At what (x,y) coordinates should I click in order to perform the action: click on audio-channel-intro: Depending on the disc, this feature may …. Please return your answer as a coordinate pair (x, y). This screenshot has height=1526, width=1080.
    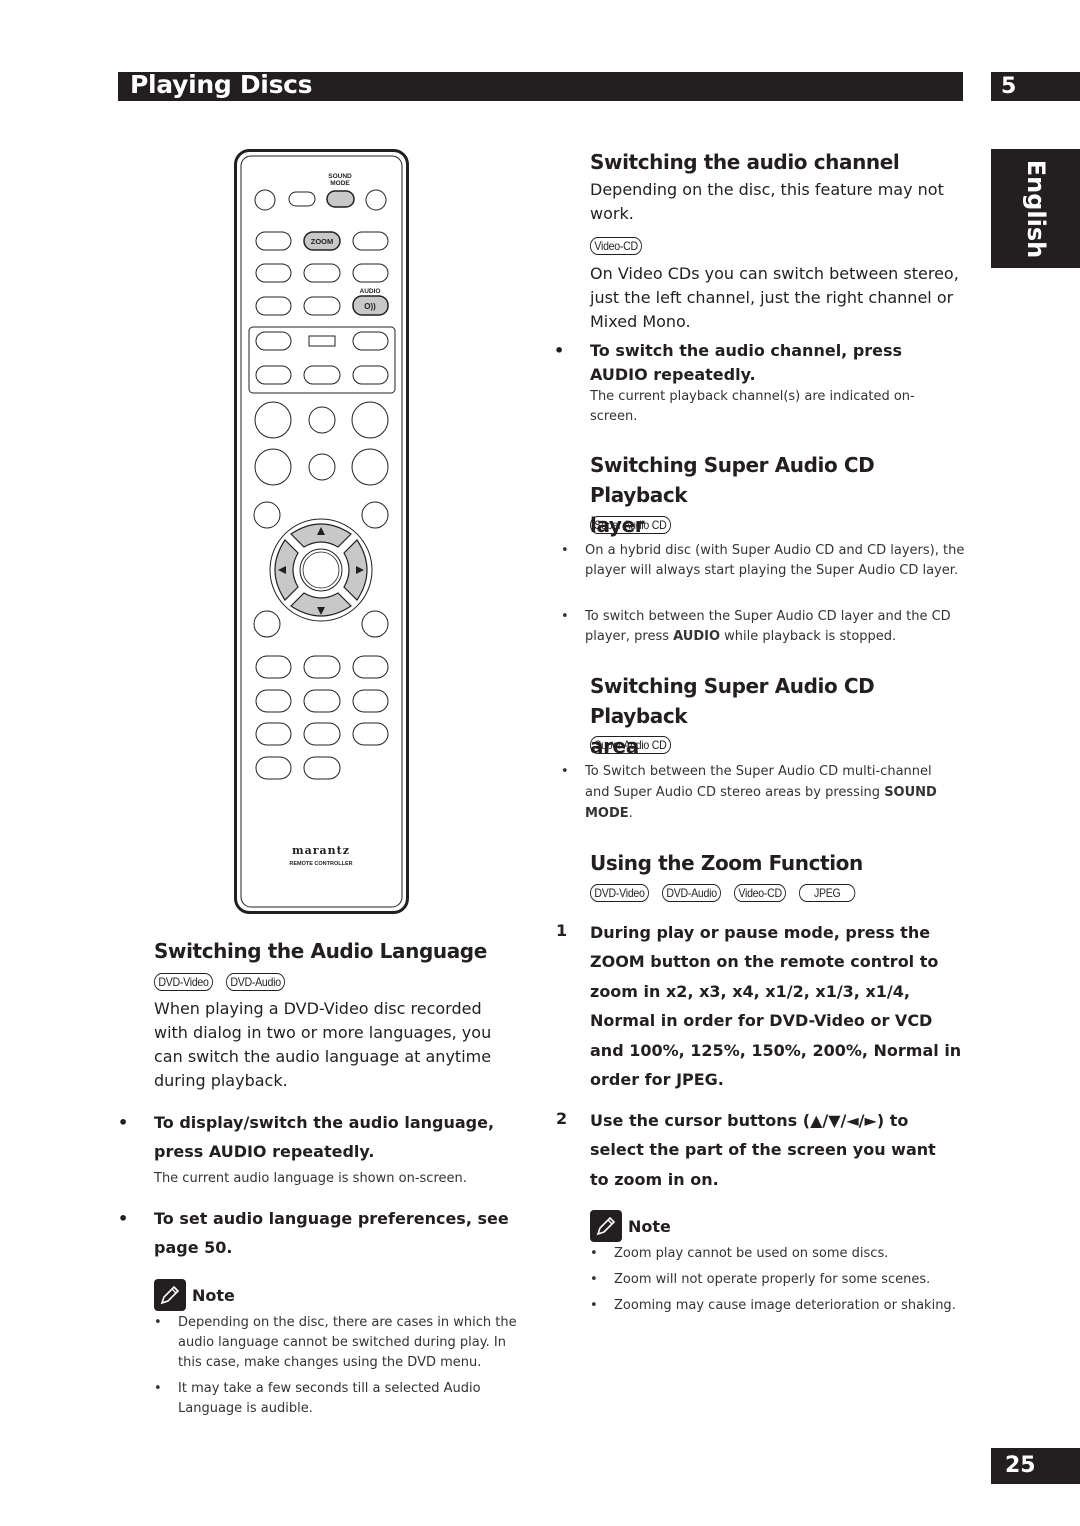
    Looking at the image, I should click on (767, 201).